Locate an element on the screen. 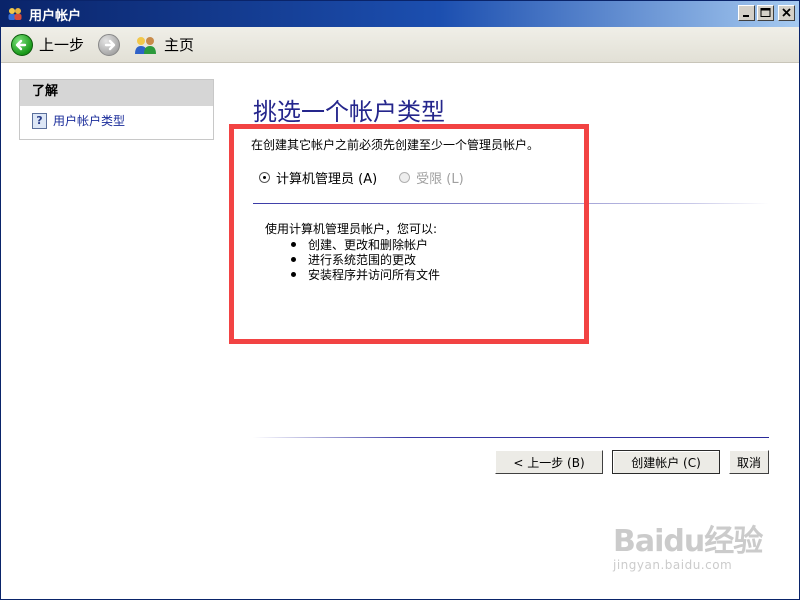 Image resolution: width=800 pixels, height=600 pixels. forward-arrow-icon is located at coordinates (109, 44).